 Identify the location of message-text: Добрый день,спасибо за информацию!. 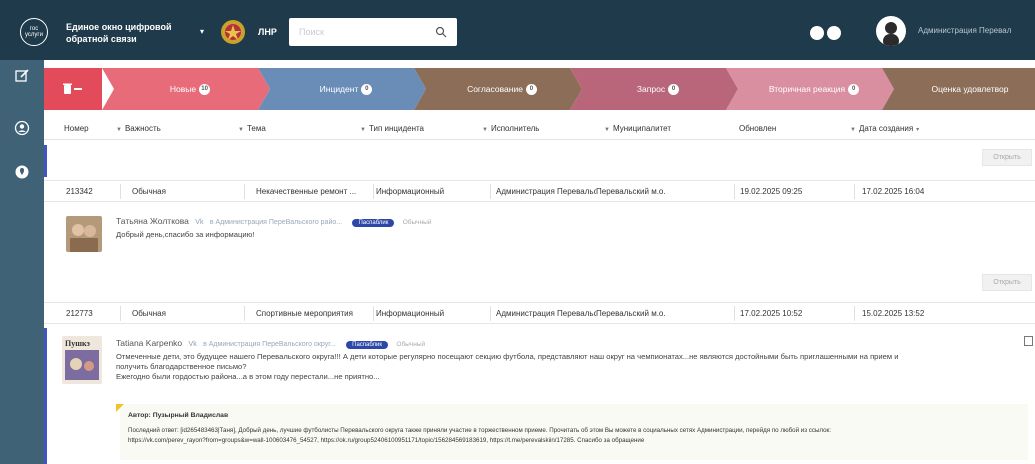
(185, 234).